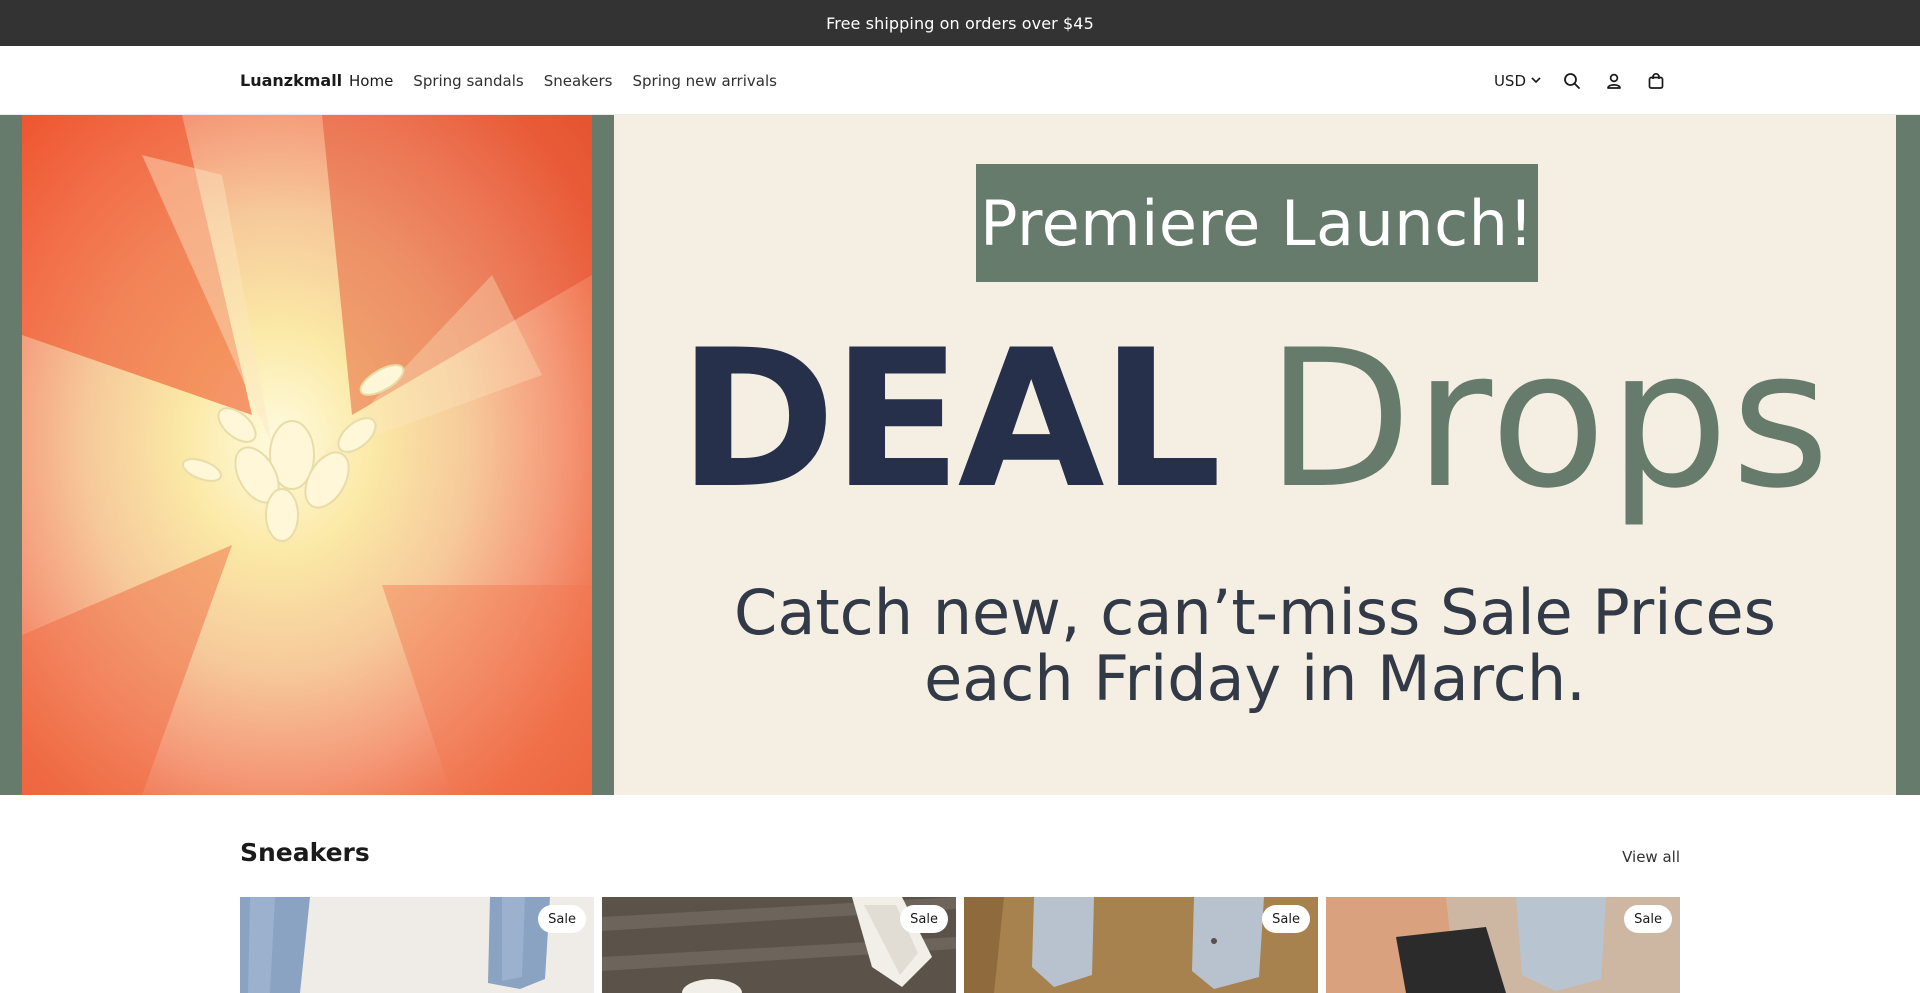 Image resolution: width=1920 pixels, height=993 pixels. Describe the element at coordinates (291, 80) in the screenshot. I see `store-logo: Luanzkmall` at that location.